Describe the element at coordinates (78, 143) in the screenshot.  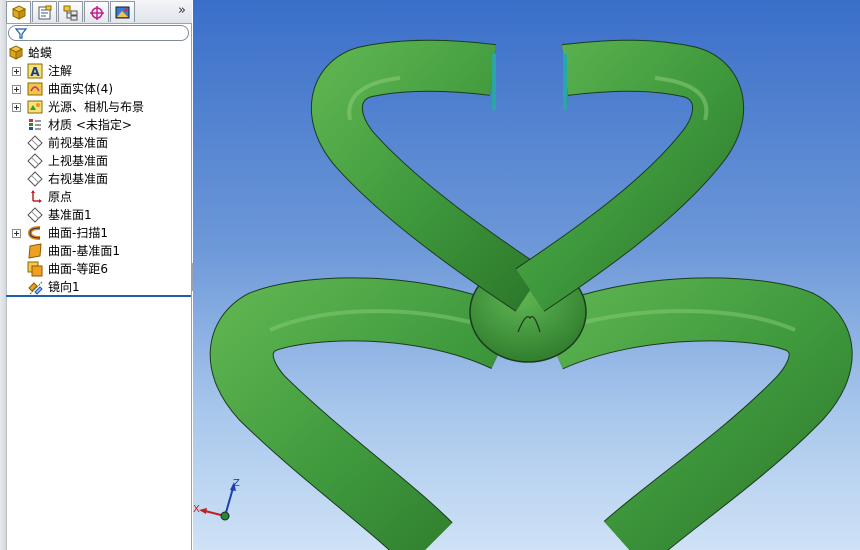
I see `tree-item-label: 前视基准面` at that location.